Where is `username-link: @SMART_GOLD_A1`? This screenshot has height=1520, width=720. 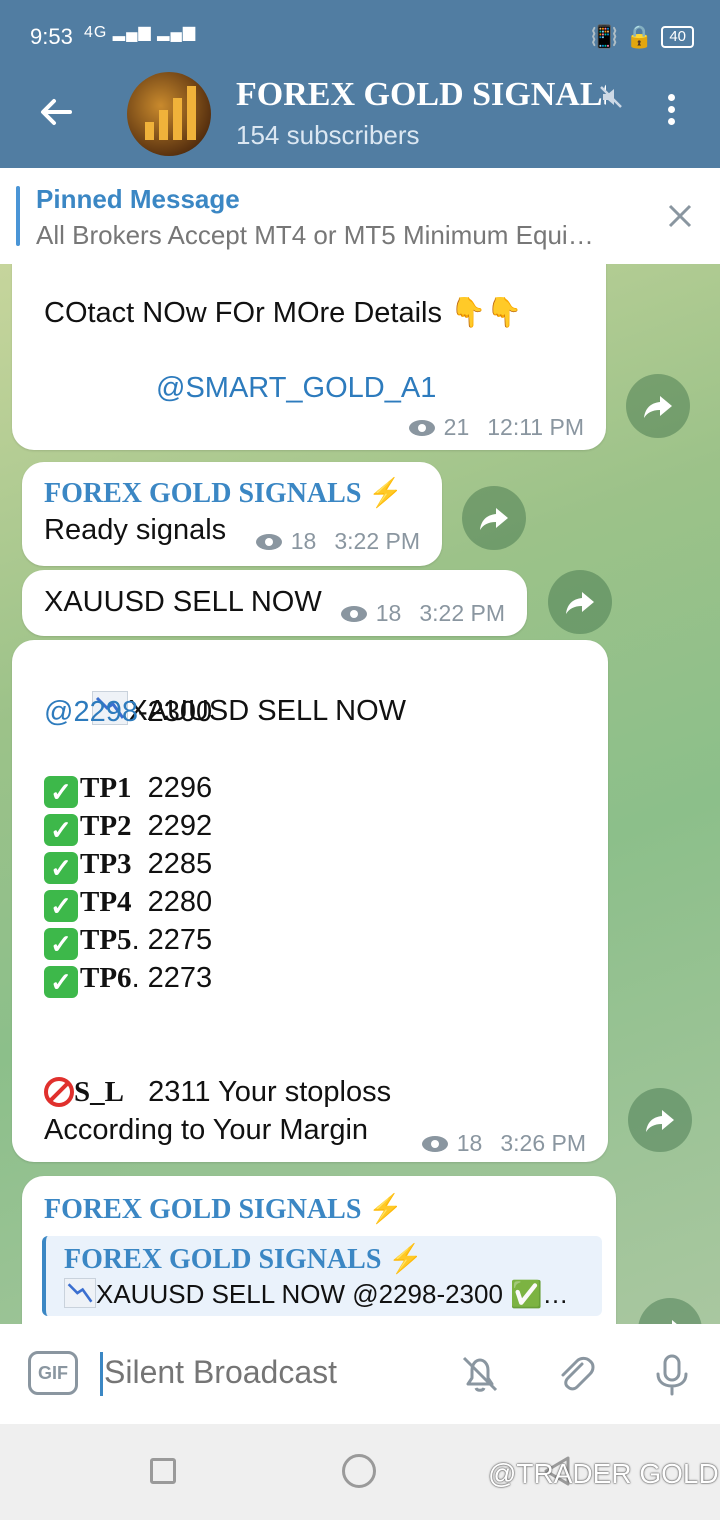 username-link: @SMART_GOLD_A1 is located at coordinates (296, 388).